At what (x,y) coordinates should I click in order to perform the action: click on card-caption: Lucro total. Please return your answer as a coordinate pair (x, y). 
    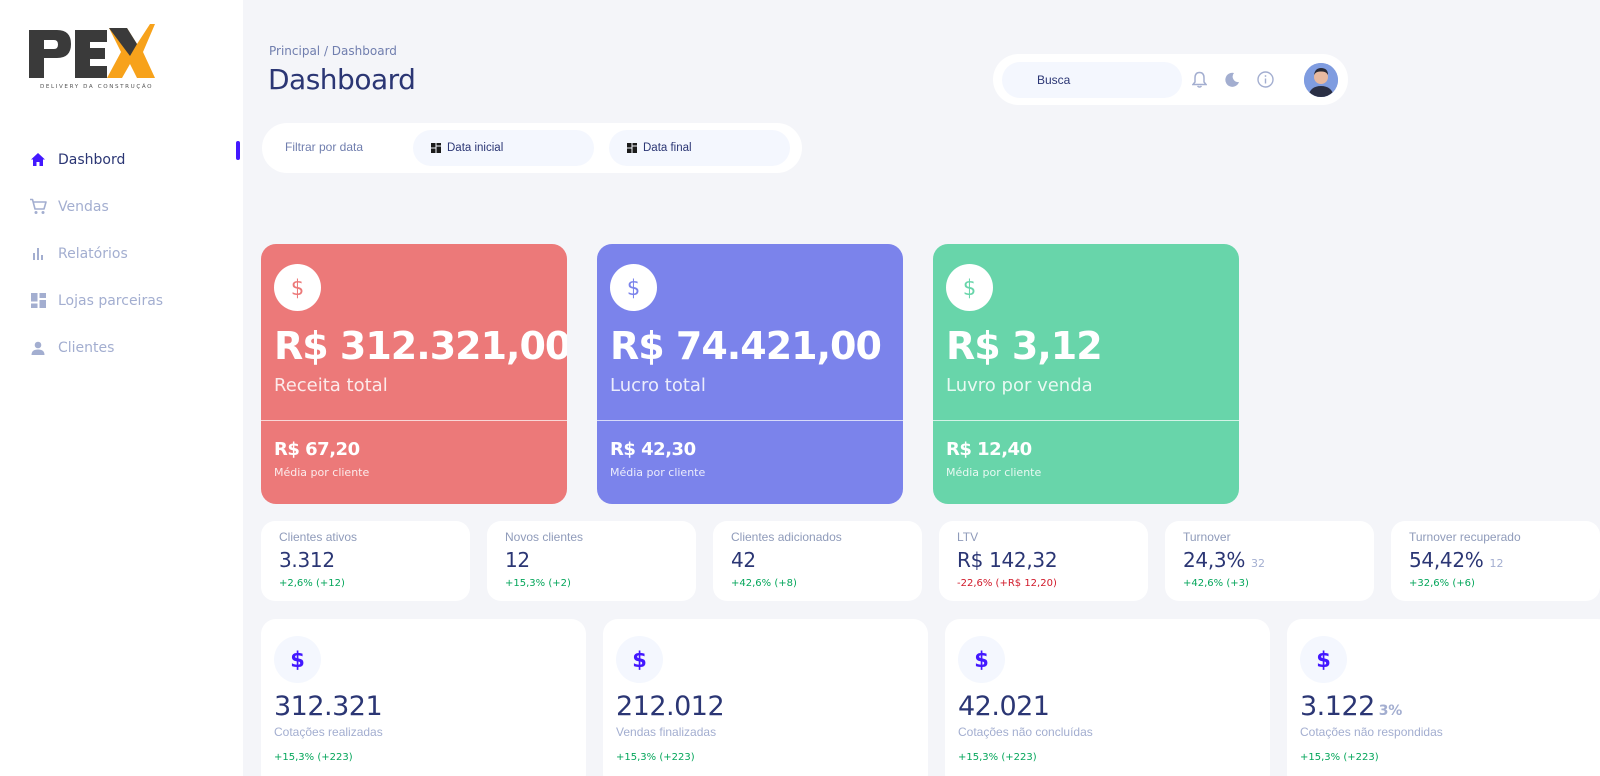
    Looking at the image, I should click on (658, 385).